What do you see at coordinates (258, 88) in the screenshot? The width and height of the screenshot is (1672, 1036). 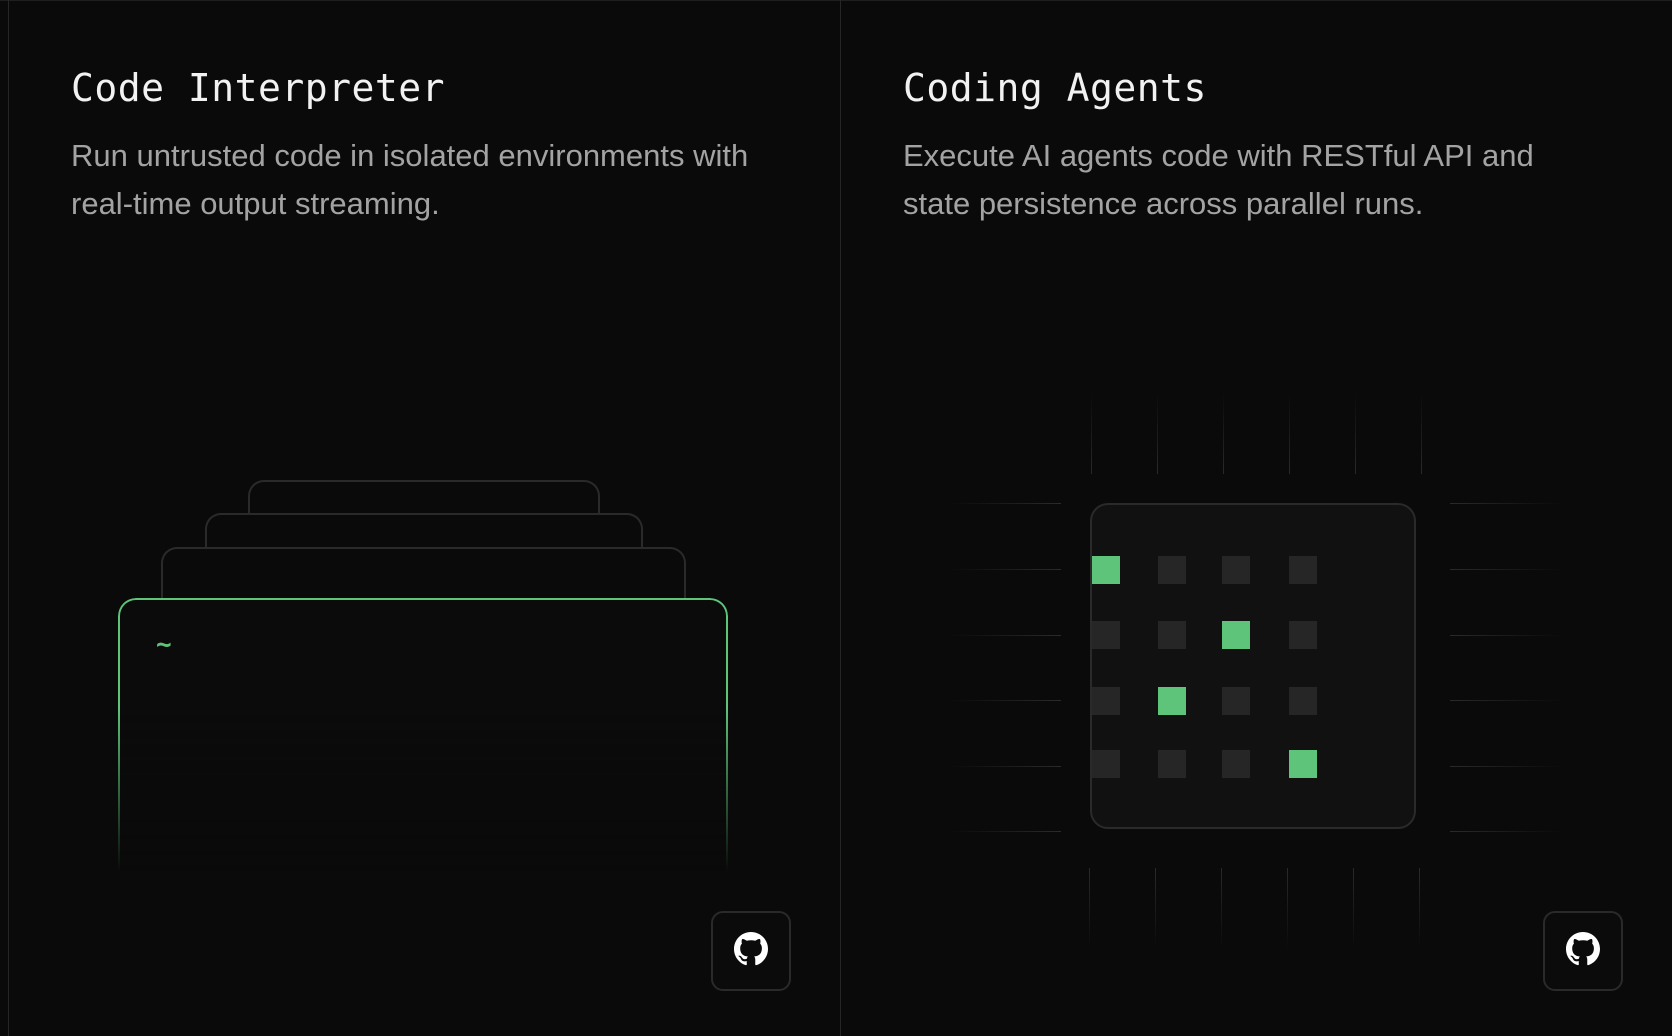 I see `card-title: Code Interpreter` at bounding box center [258, 88].